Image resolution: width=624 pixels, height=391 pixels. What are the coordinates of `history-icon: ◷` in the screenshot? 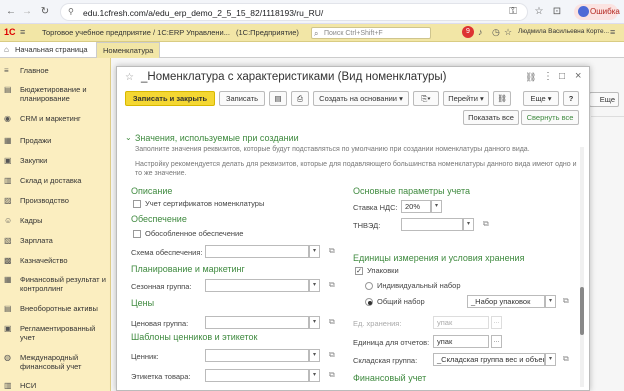 It's located at (496, 32).